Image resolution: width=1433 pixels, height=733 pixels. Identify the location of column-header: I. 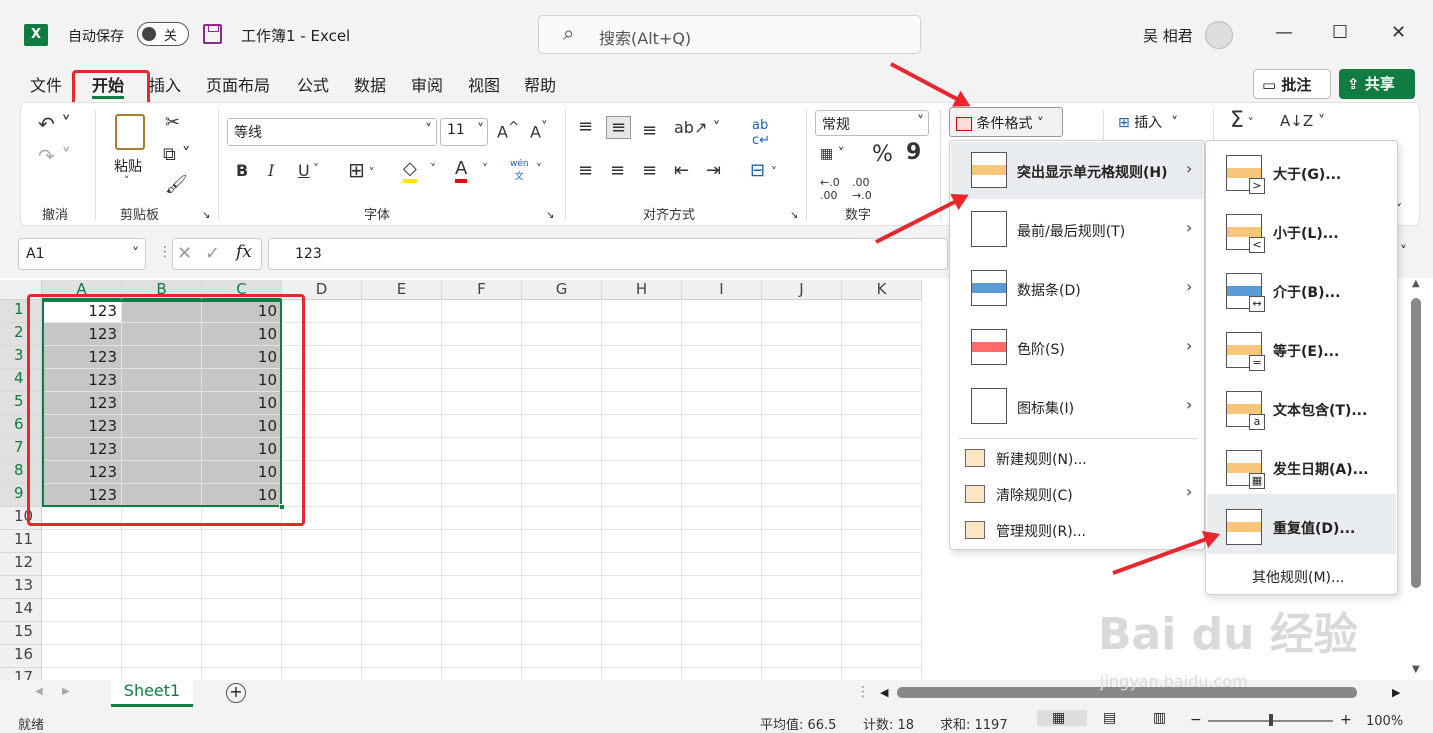
(722, 290).